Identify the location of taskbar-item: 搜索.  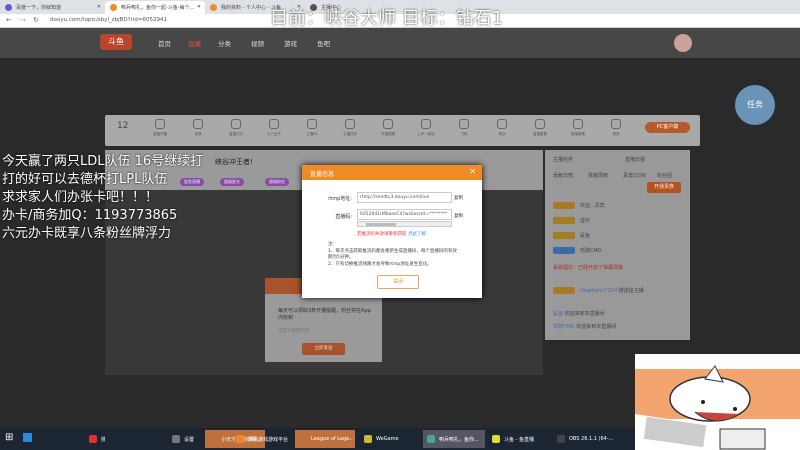
(95, 439).